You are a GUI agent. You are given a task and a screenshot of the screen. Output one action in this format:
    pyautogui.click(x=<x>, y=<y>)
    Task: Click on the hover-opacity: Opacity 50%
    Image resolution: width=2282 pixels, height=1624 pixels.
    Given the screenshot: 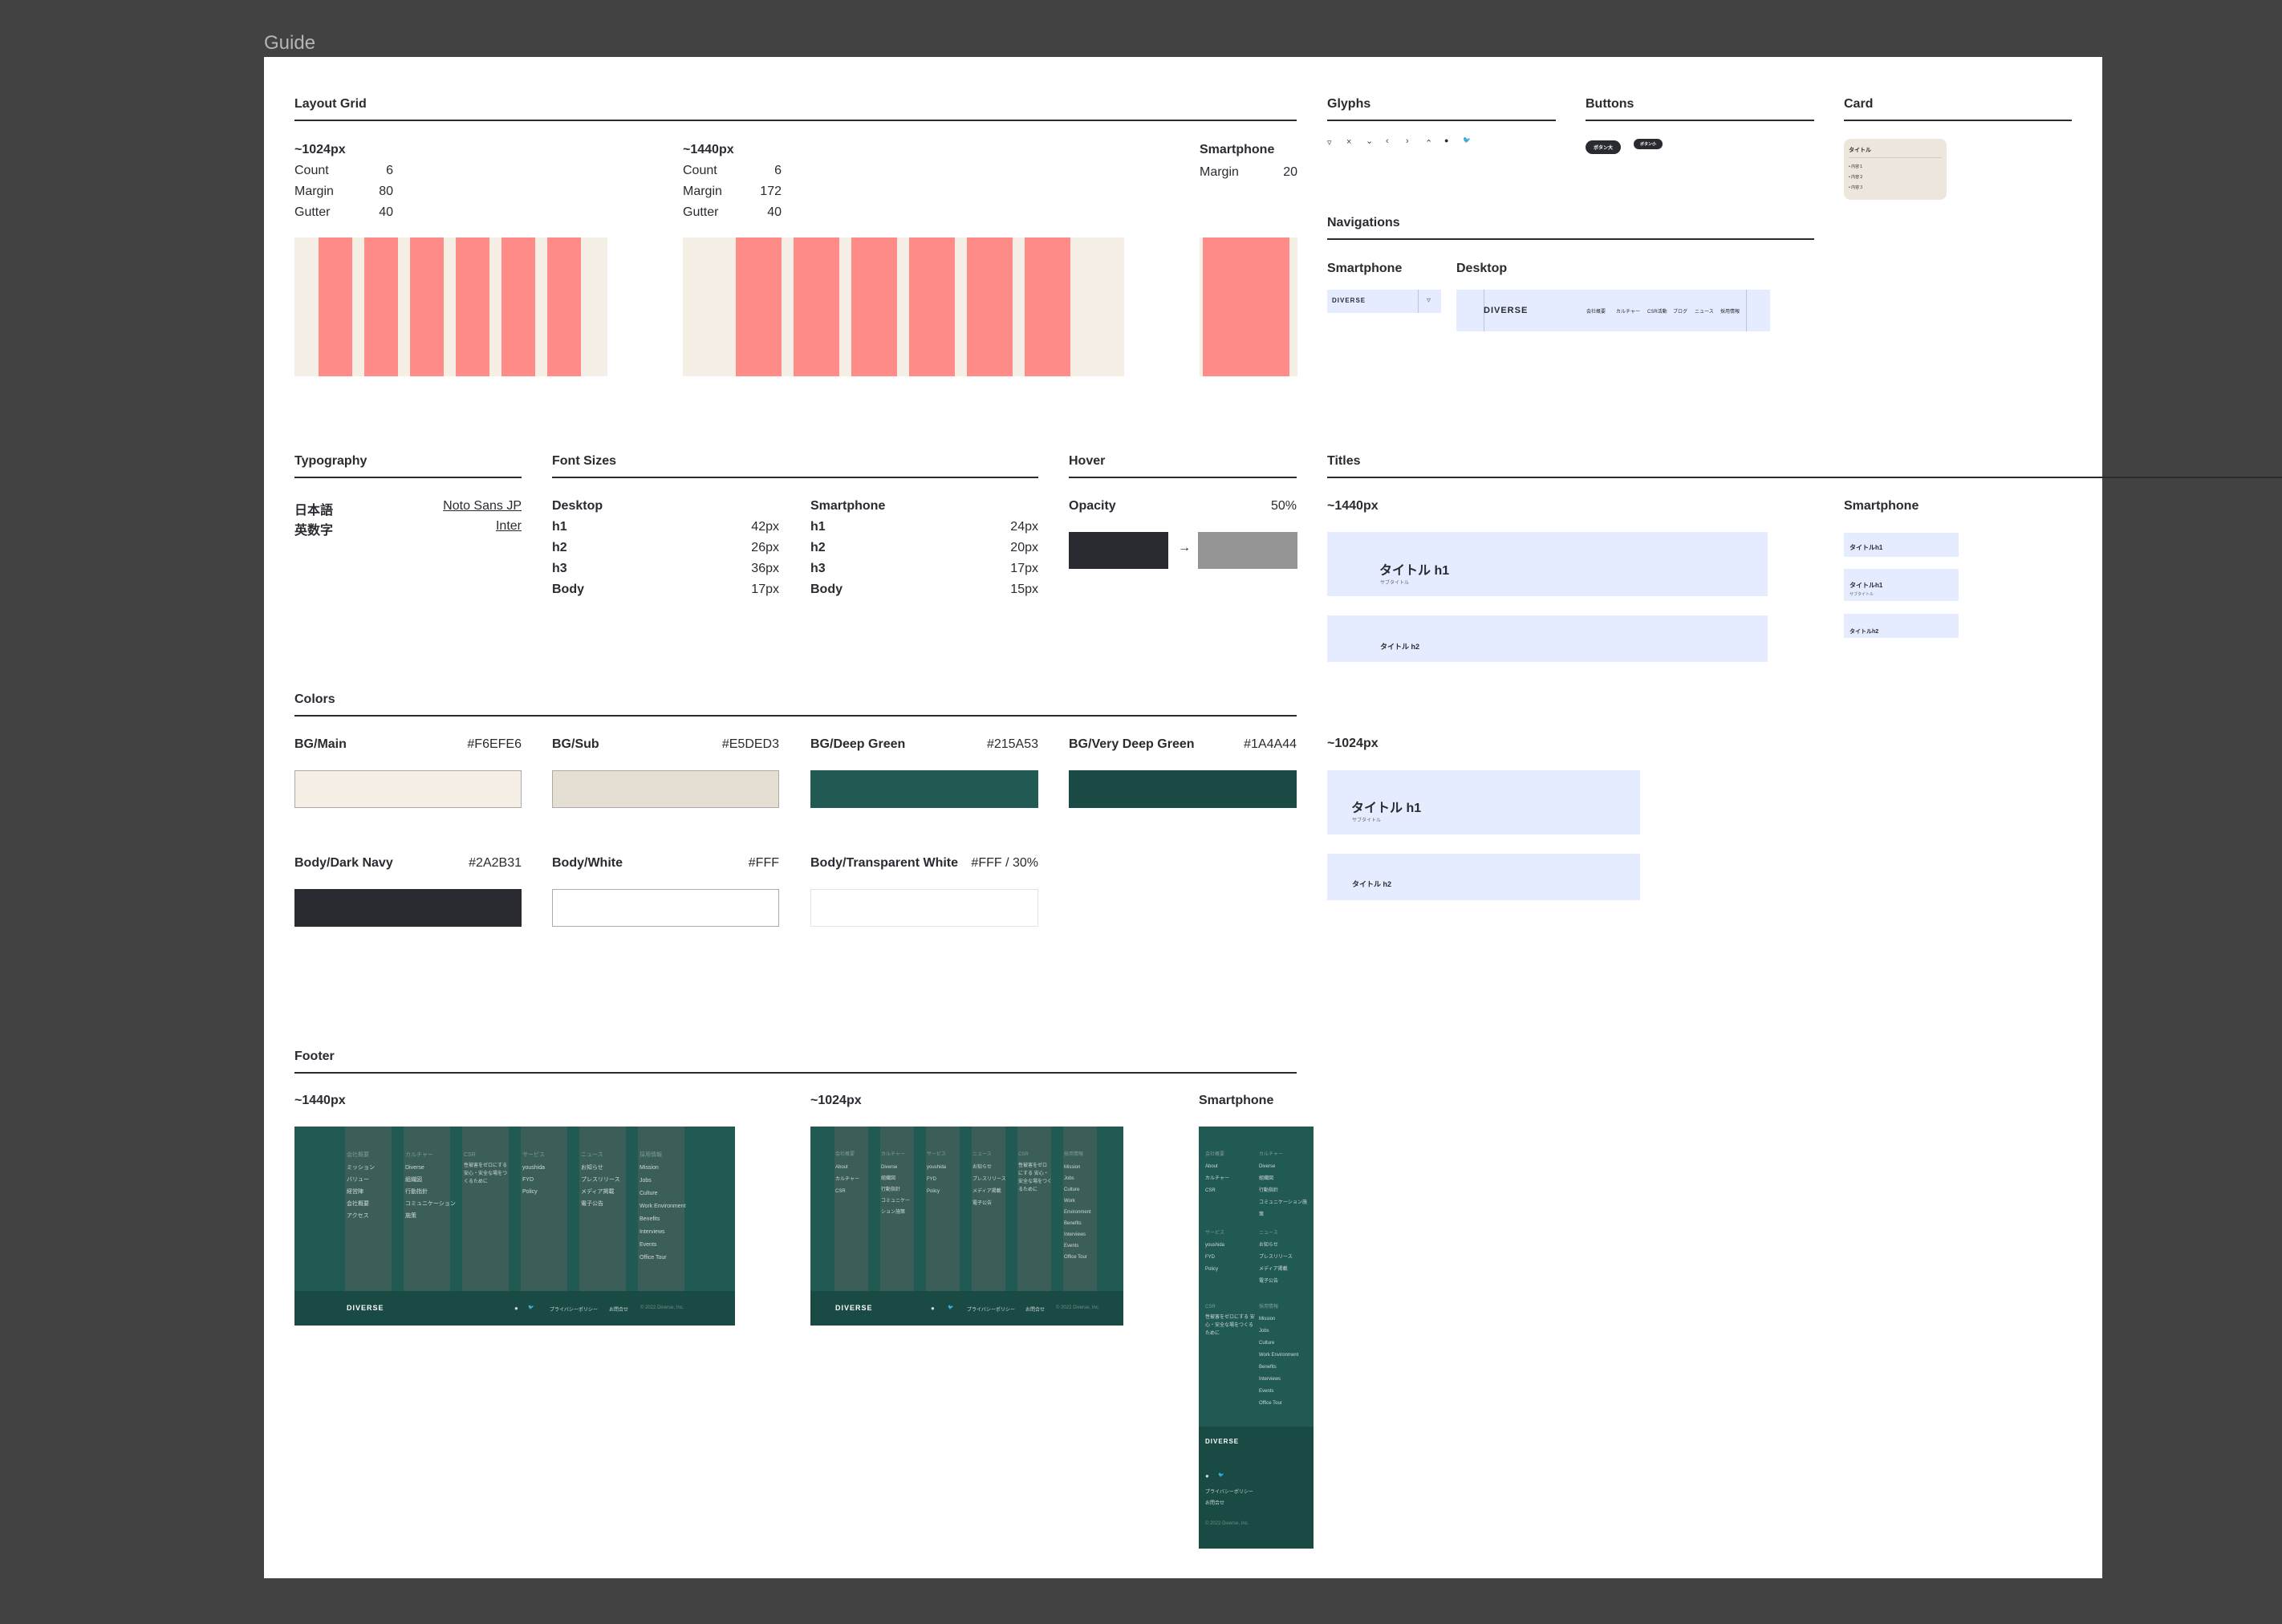 What is the action you would take?
    pyautogui.click(x=1183, y=506)
    